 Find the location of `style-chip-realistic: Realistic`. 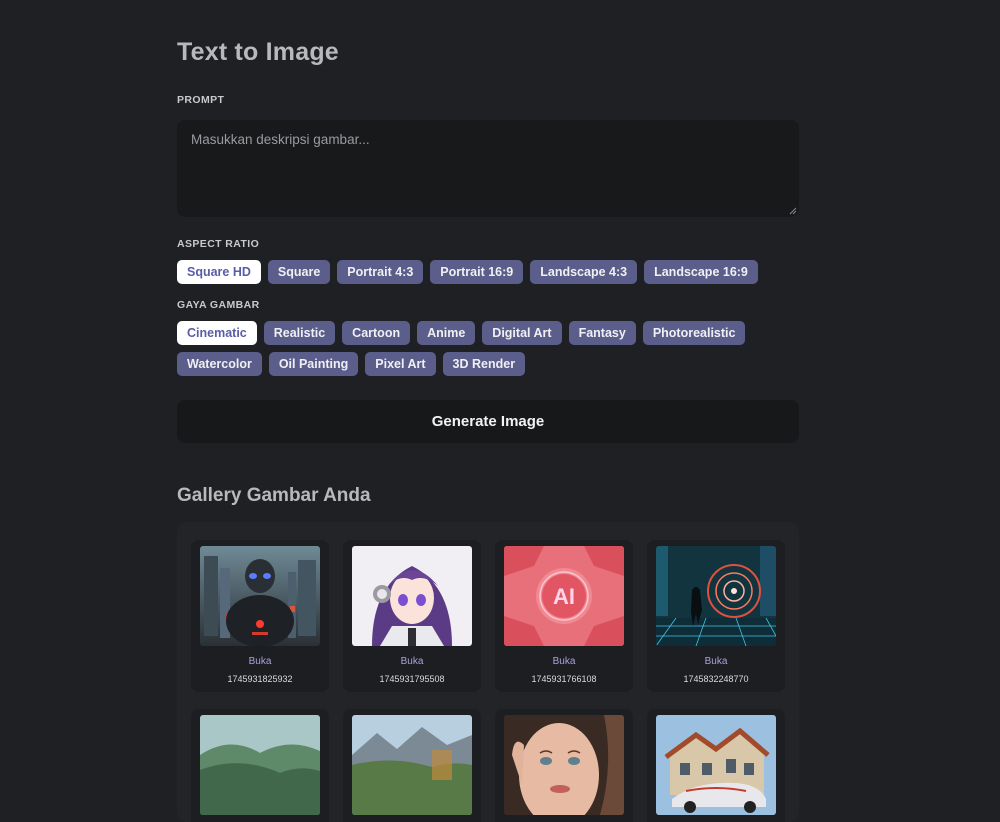

style-chip-realistic: Realistic is located at coordinates (299, 333).